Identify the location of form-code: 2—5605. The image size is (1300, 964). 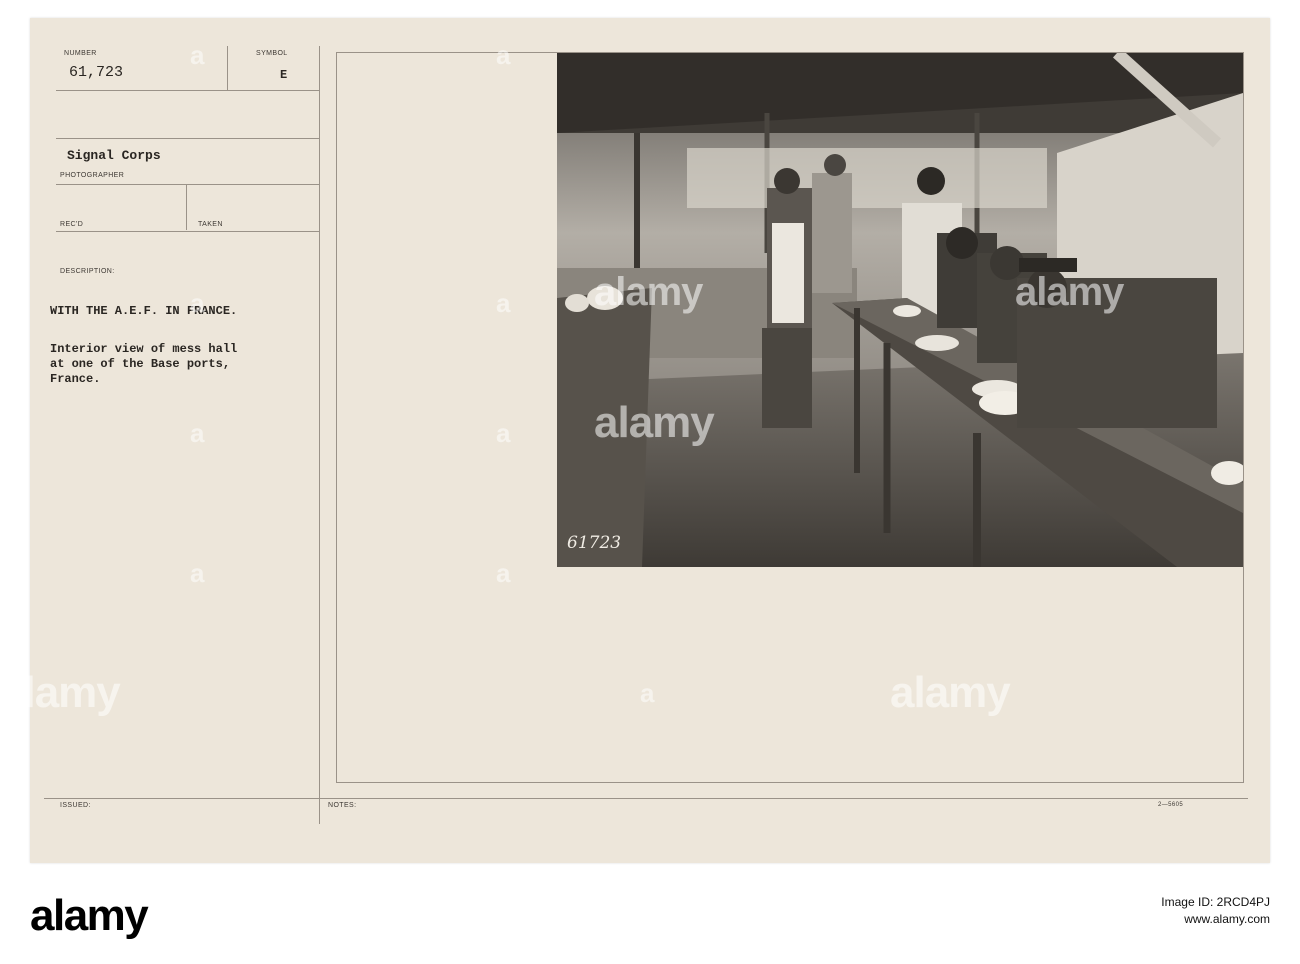
(1171, 805).